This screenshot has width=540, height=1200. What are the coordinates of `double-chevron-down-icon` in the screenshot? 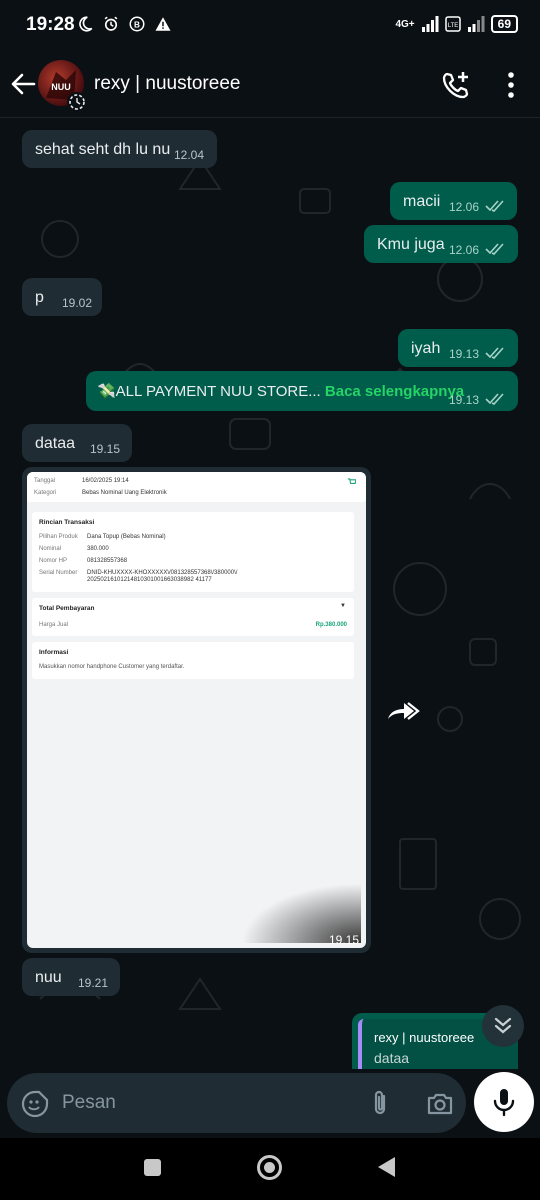 It's located at (503, 1025).